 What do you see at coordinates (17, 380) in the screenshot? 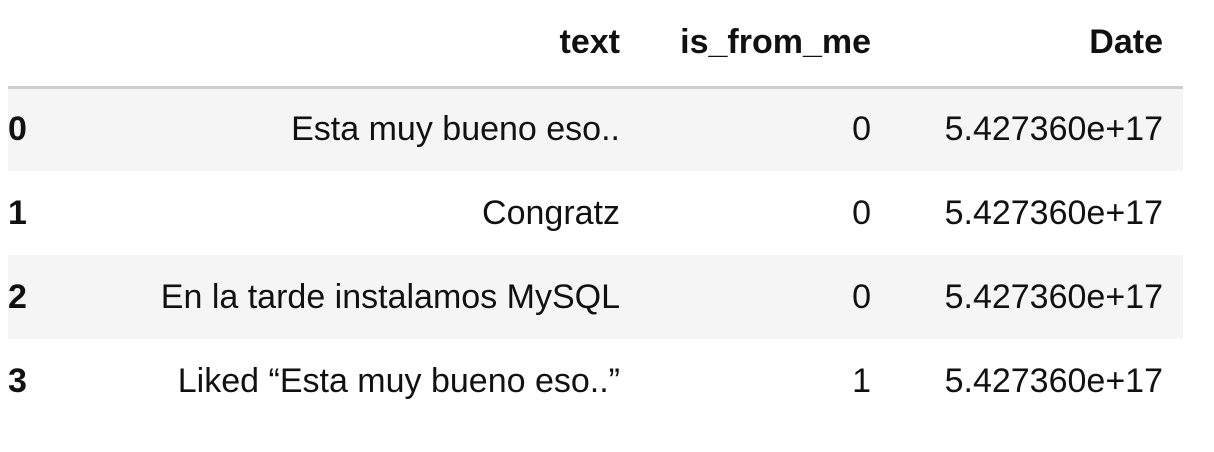
I see `row-index: 3` at bounding box center [17, 380].